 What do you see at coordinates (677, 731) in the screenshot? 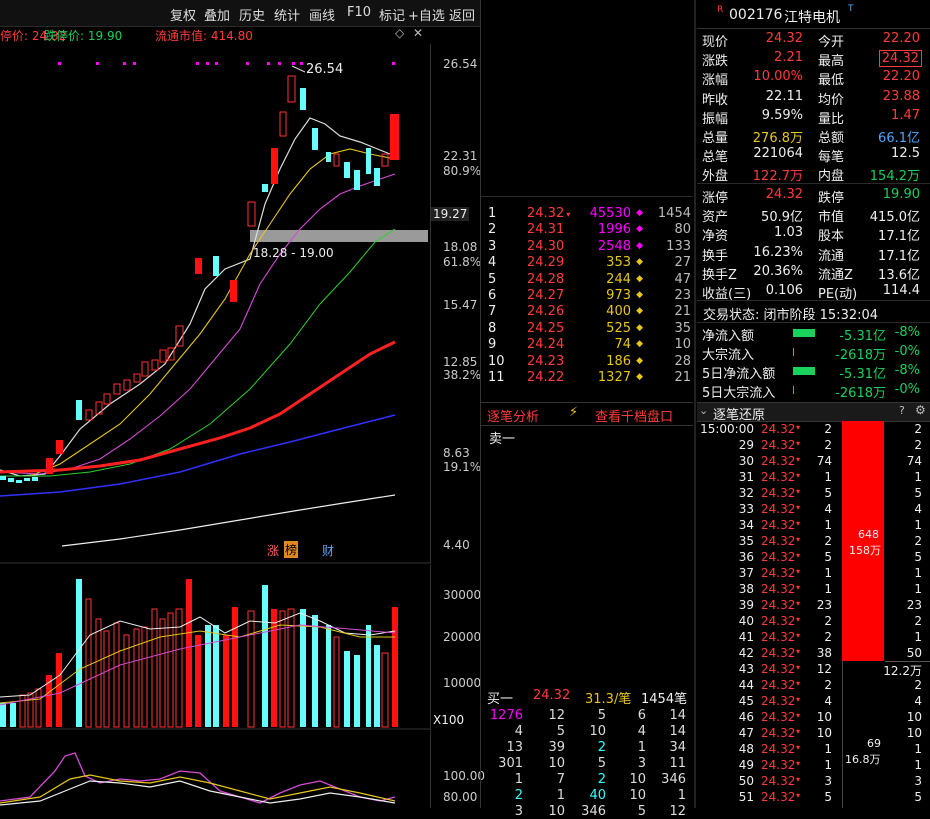
I see `buy-queue-cell: 14` at bounding box center [677, 731].